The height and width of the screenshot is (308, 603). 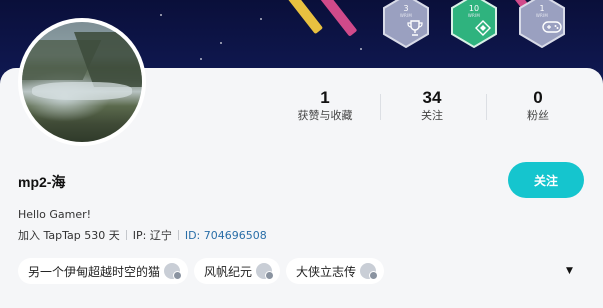 I want to click on stat-label: 获赞与收藏, so click(x=325, y=115).